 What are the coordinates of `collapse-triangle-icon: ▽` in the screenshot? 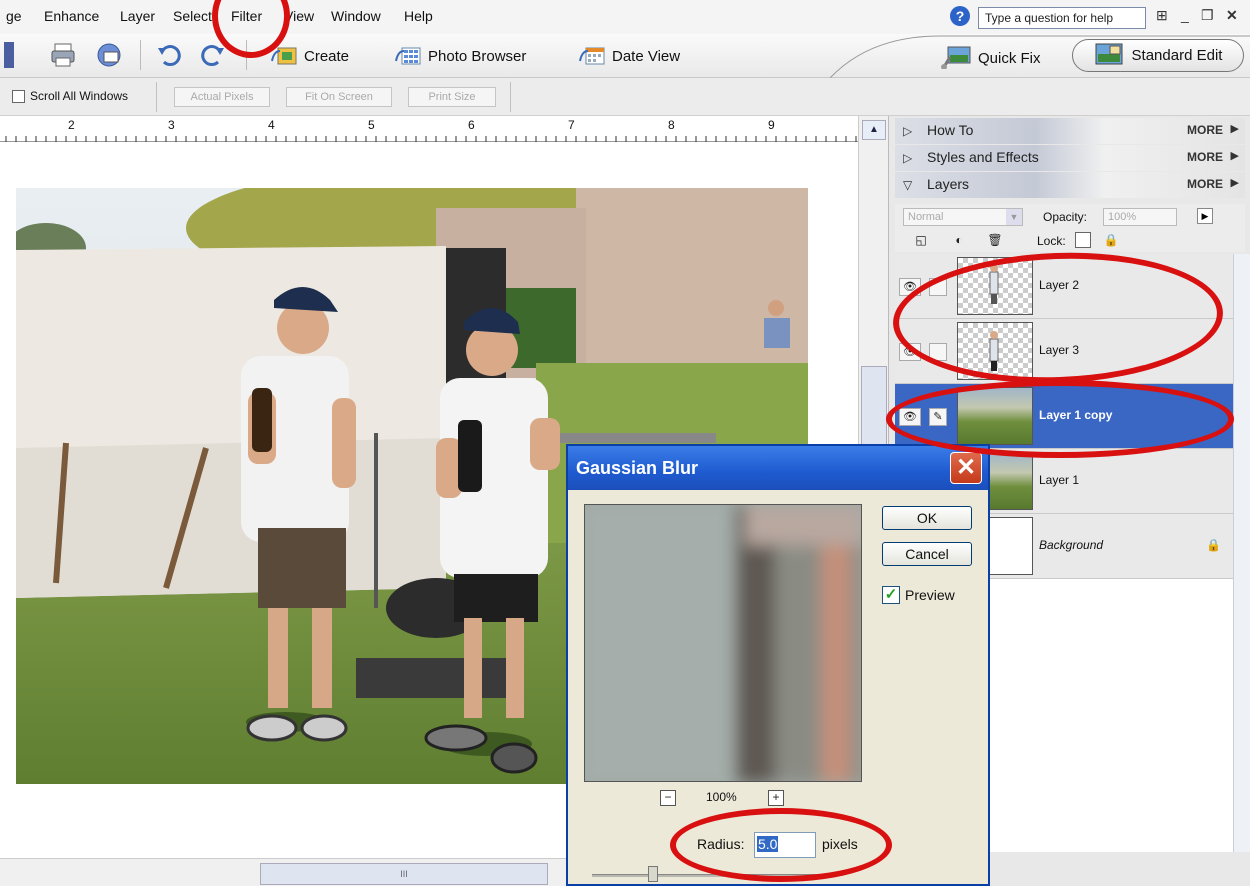 It's located at (908, 185).